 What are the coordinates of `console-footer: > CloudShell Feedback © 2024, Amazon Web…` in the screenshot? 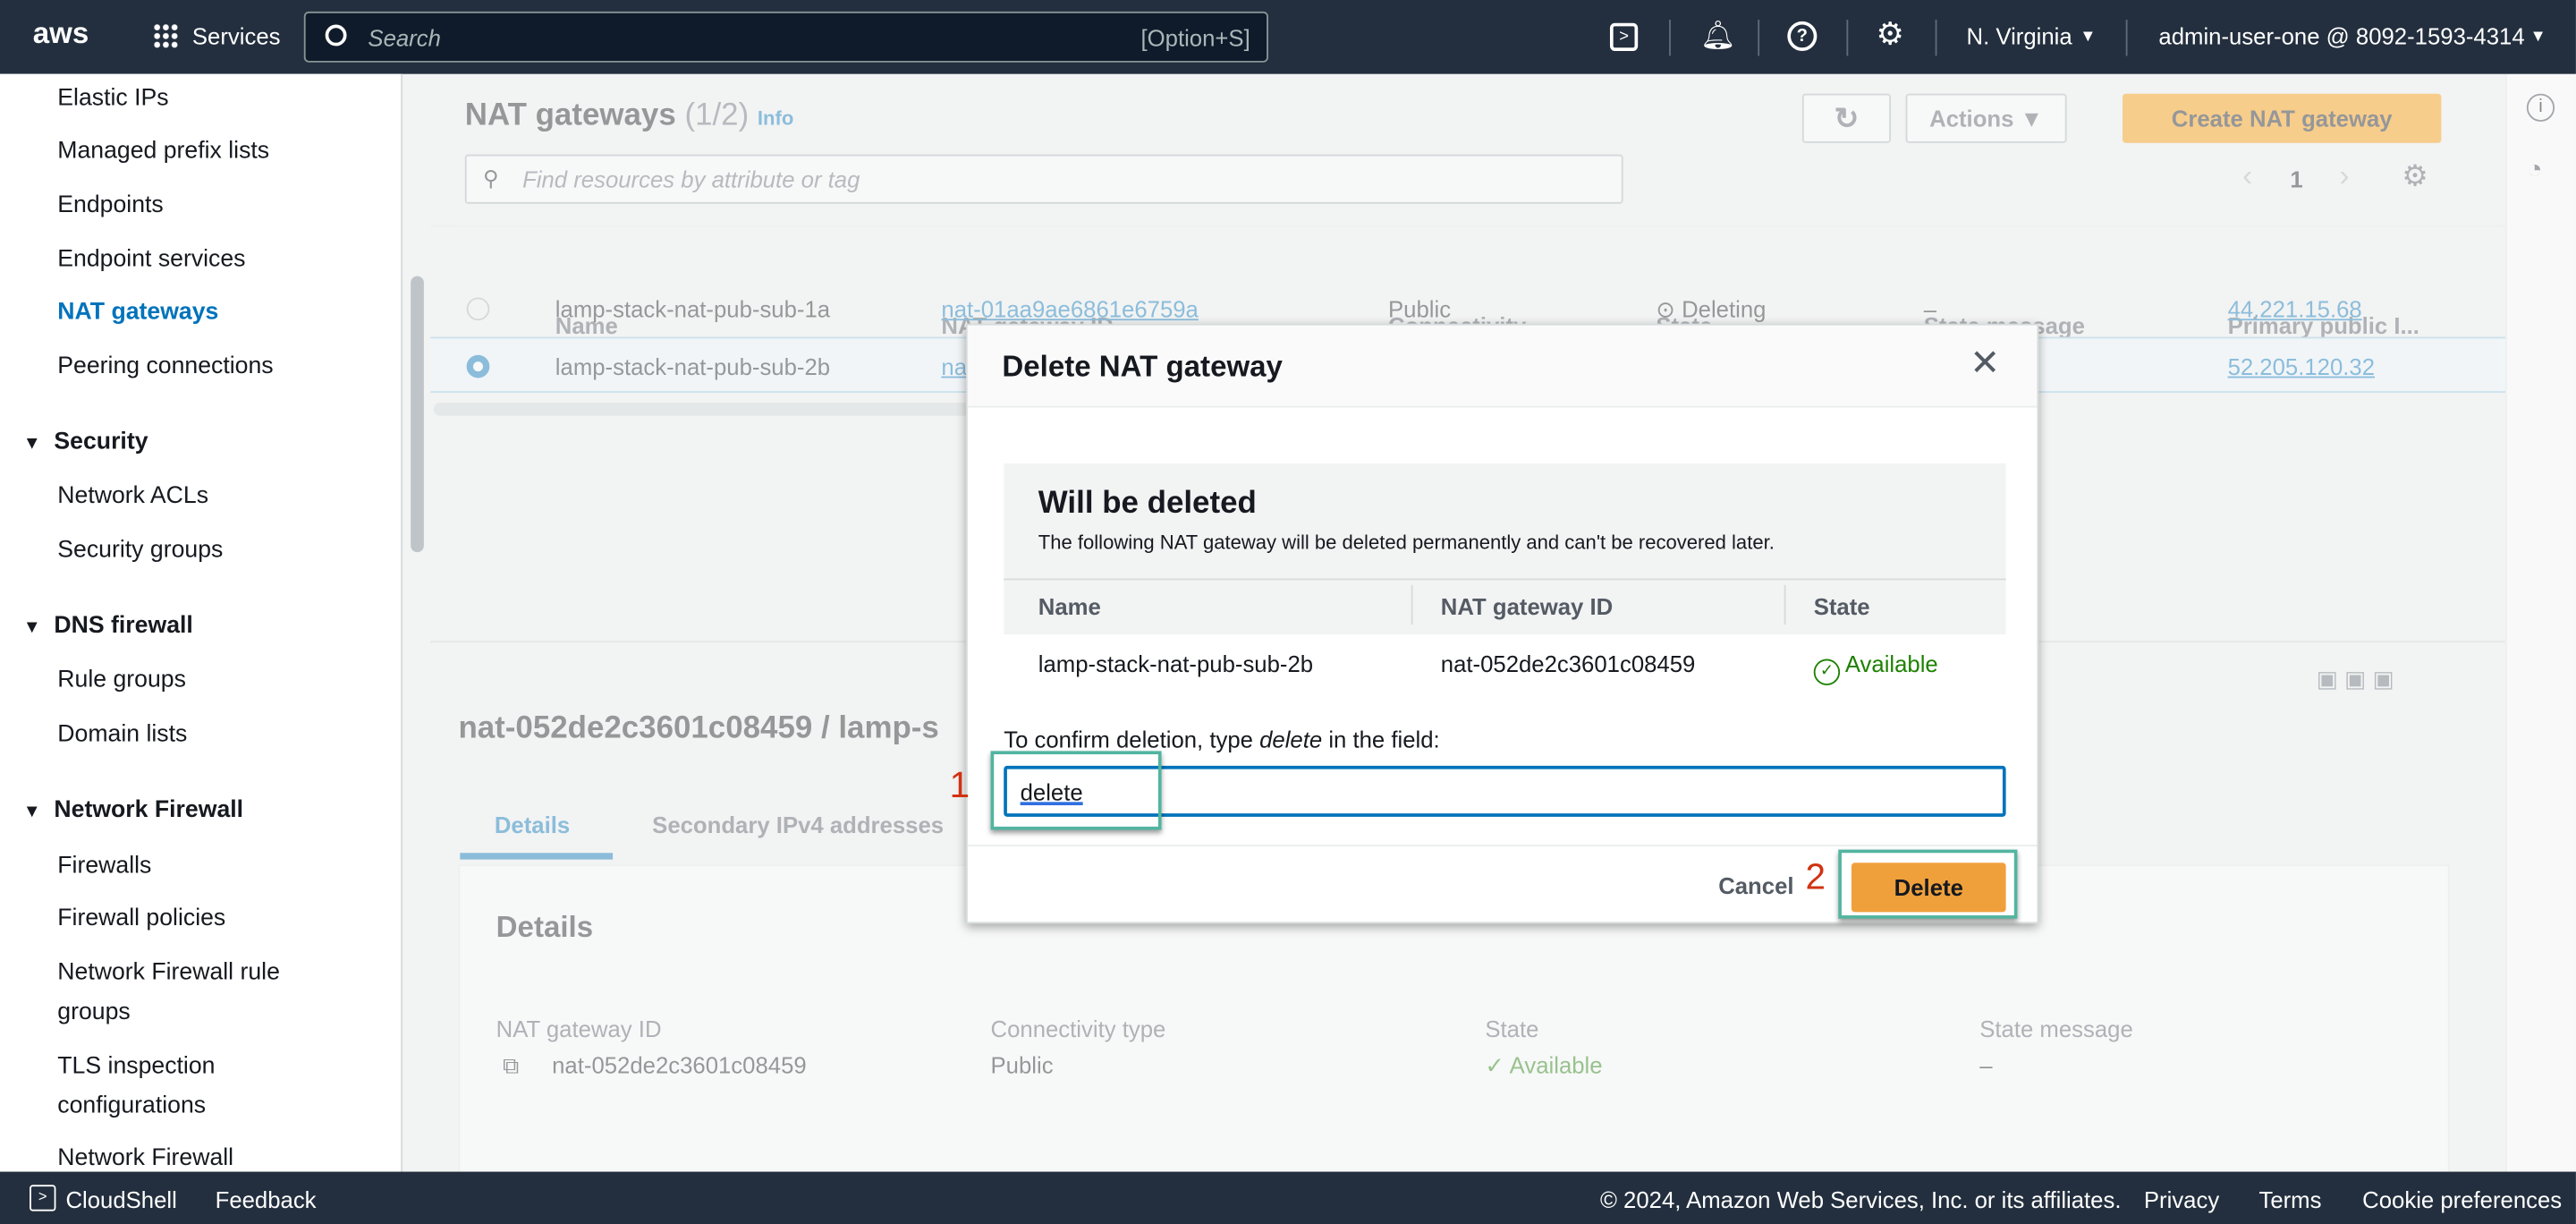 It's located at (1288, 1197).